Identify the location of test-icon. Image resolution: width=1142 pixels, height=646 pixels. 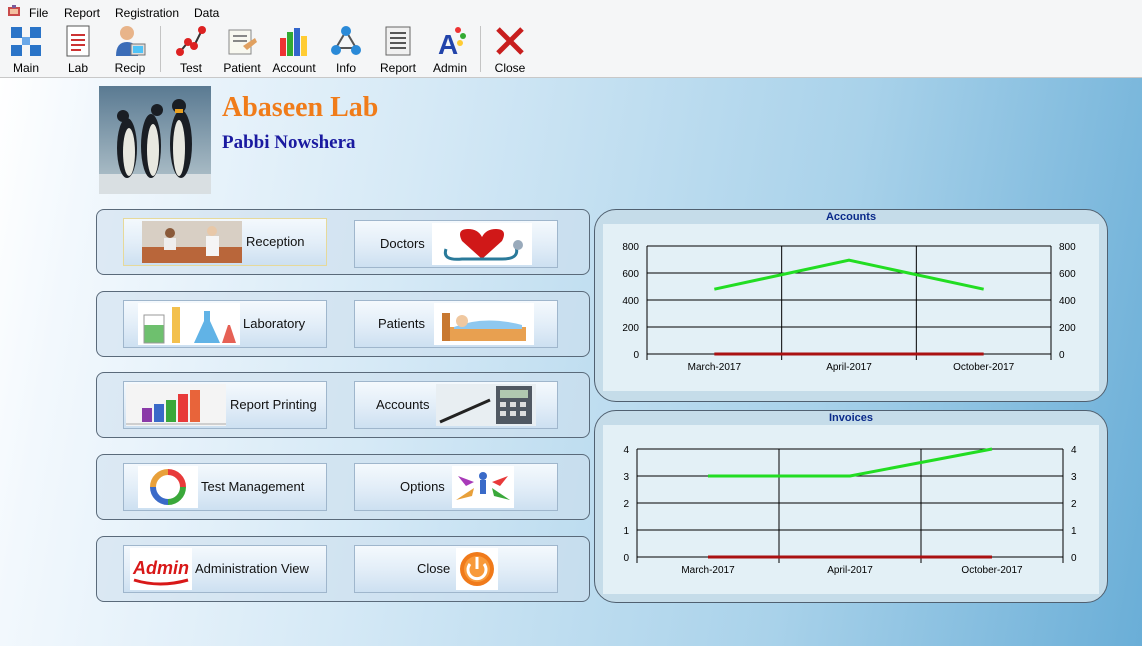
(191, 41).